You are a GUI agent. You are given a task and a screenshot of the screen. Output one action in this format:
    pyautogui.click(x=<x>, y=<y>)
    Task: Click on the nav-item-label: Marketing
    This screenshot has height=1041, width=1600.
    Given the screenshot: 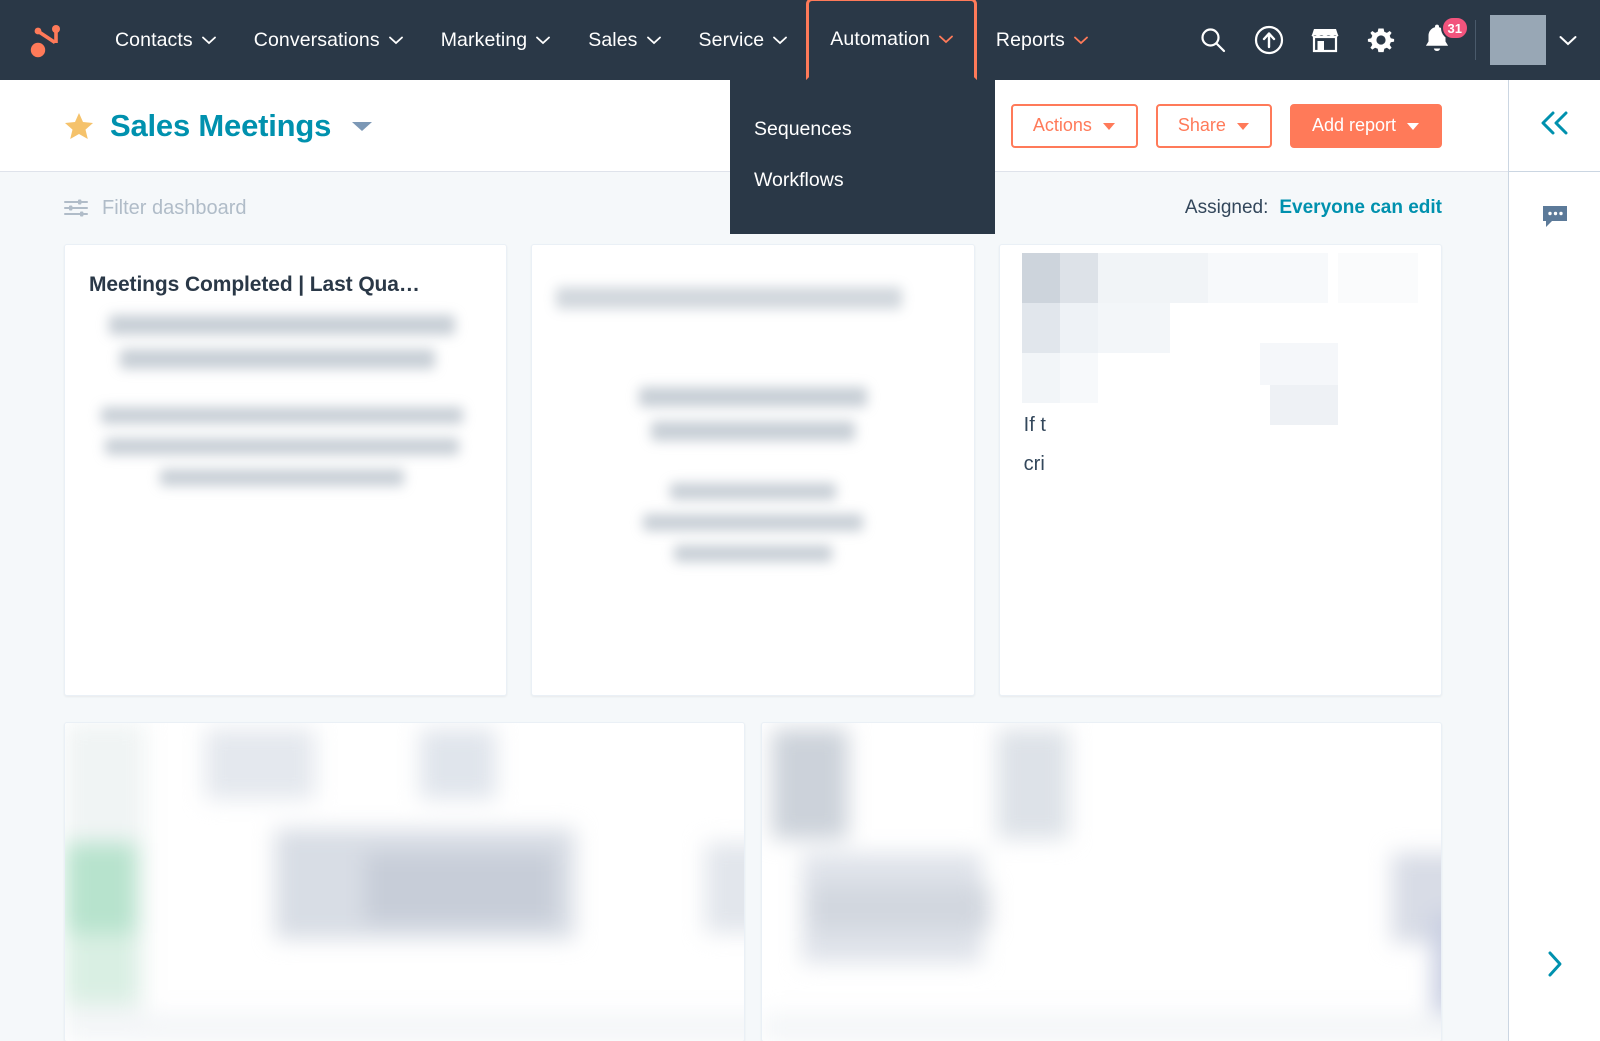 What is the action you would take?
    pyautogui.click(x=484, y=39)
    